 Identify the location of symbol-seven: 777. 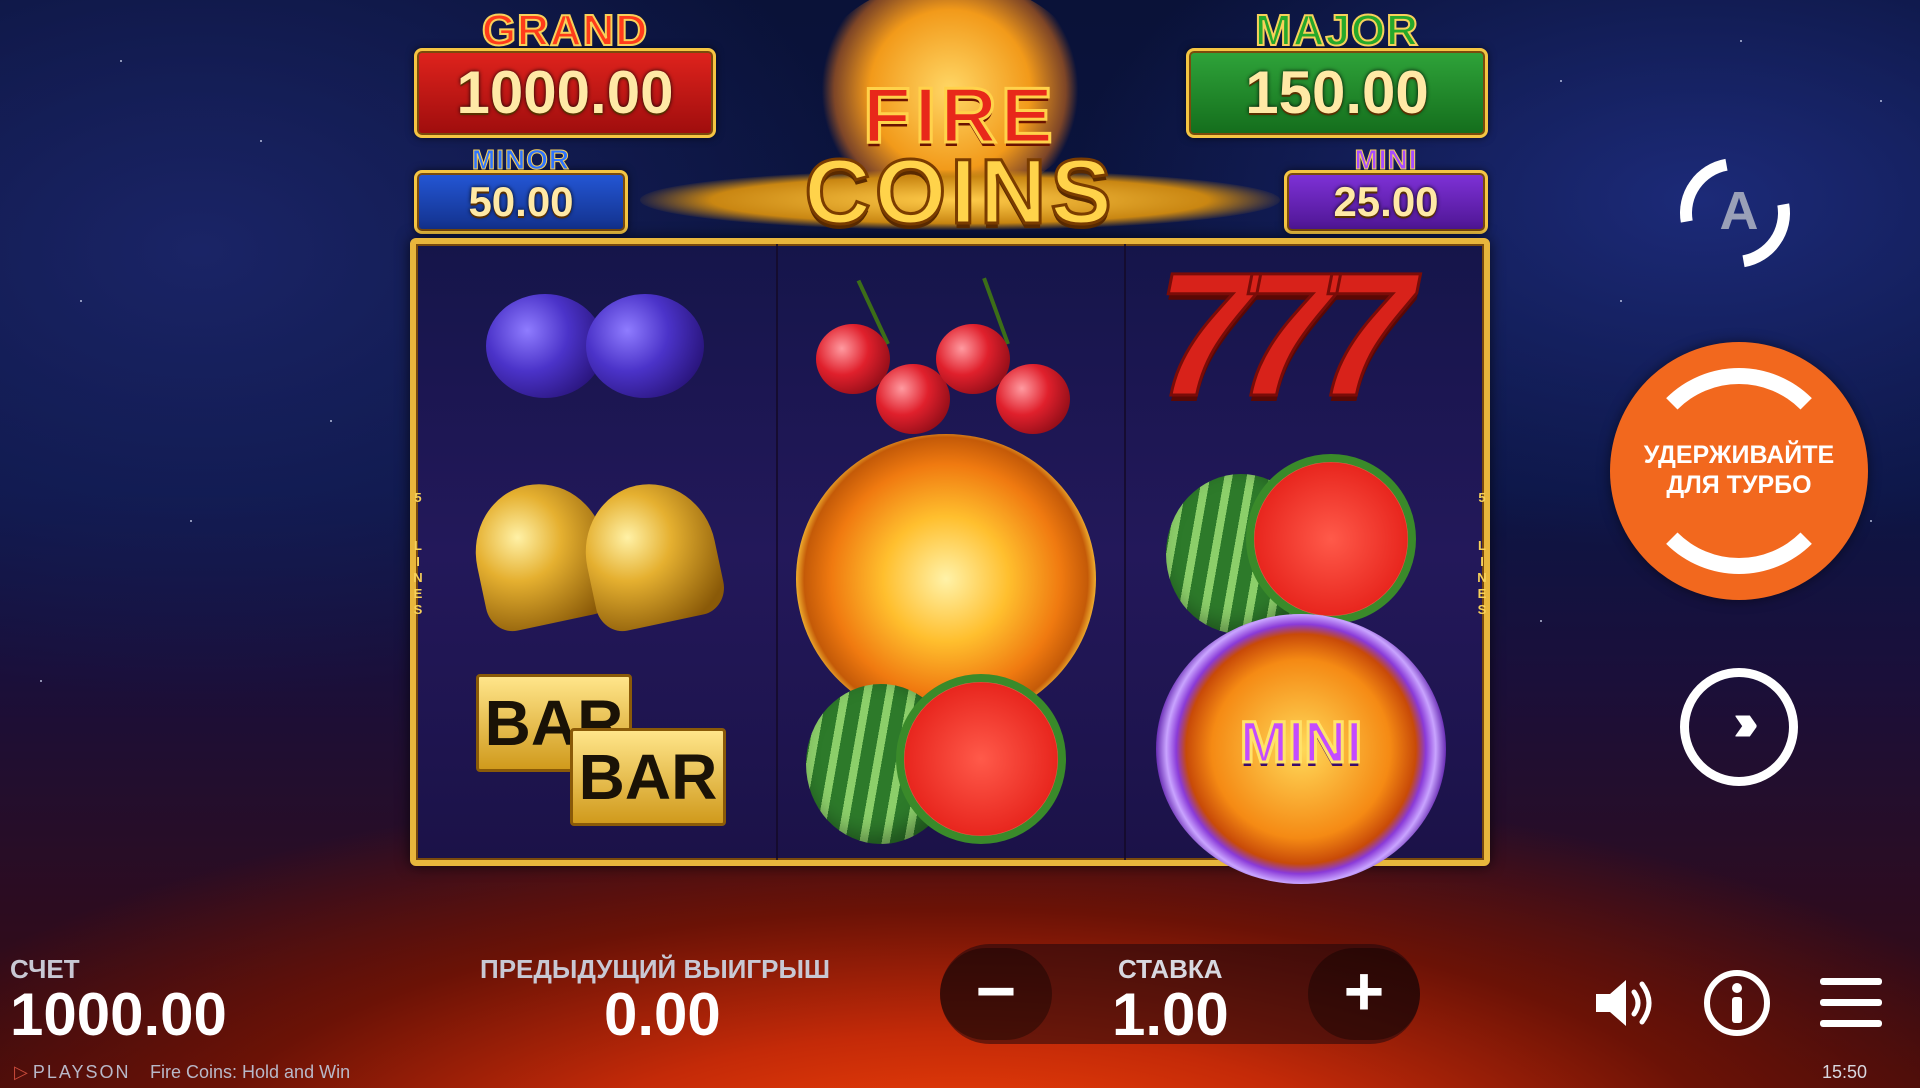
(1296, 340).